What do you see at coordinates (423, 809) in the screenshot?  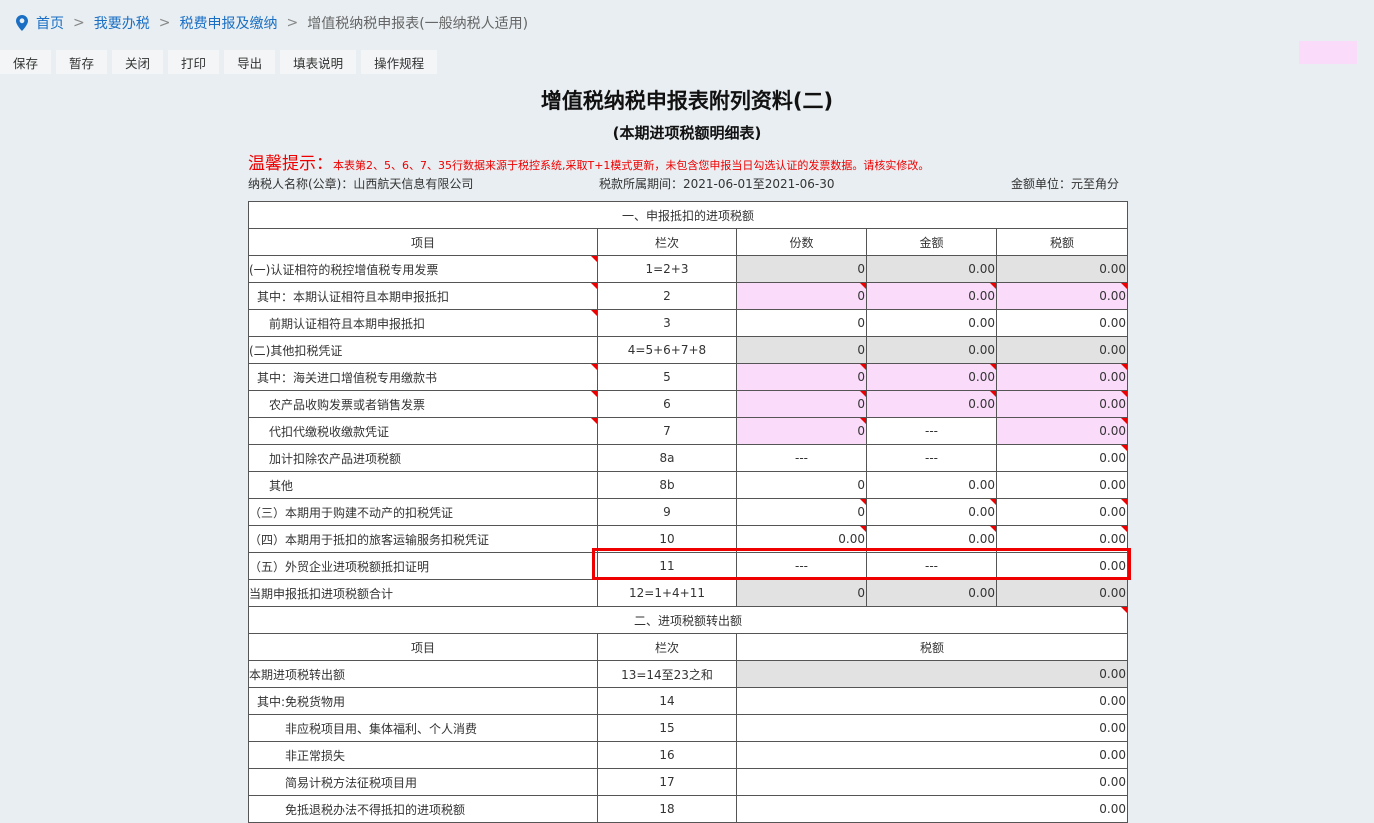 I see `row-label: 免抵退税办法不得抵扣的进项税额` at bounding box center [423, 809].